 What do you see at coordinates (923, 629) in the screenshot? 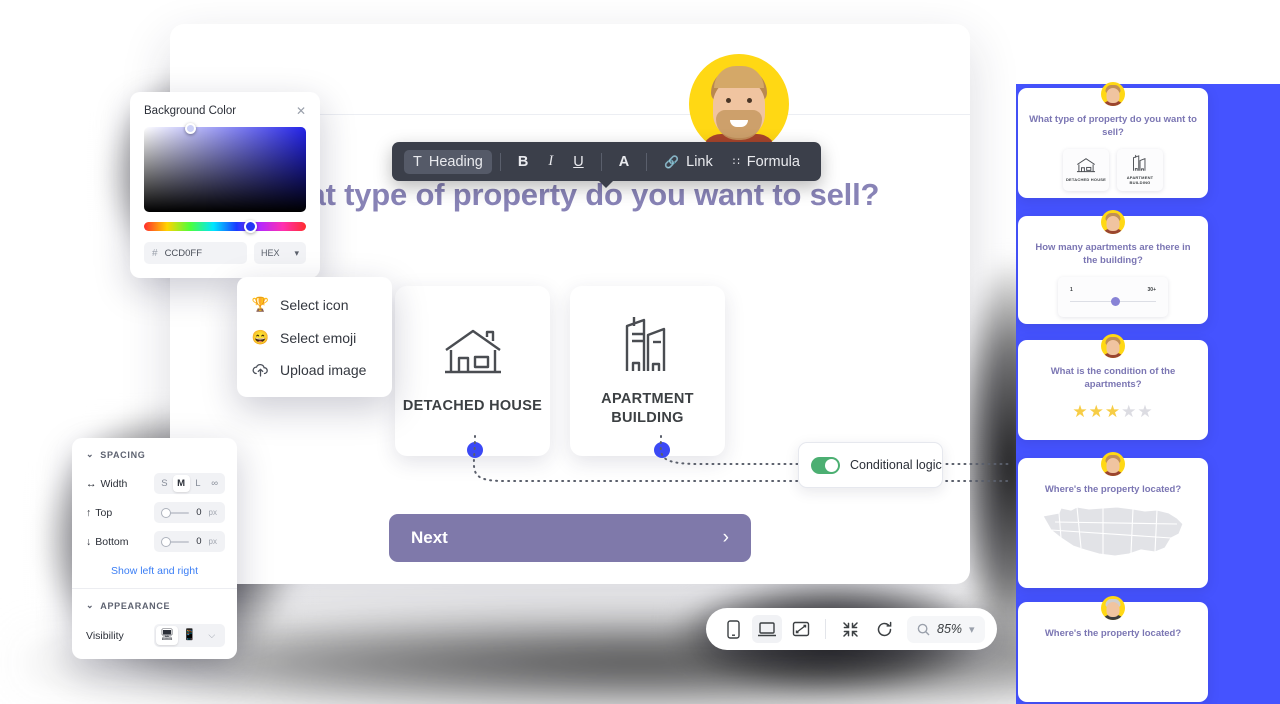
I see `magnifier-icon` at bounding box center [923, 629].